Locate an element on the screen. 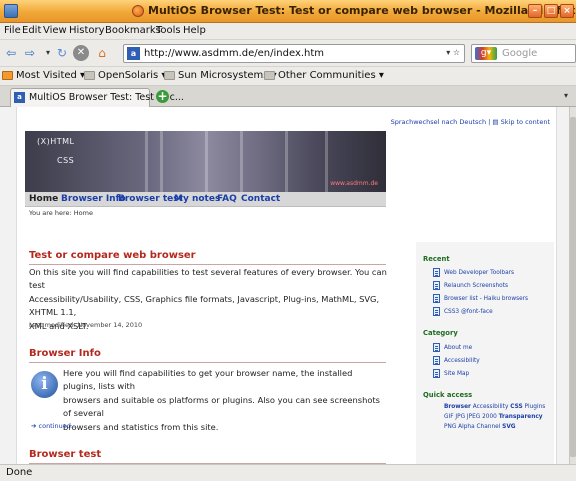 The image size is (576, 481). last-modified: Last modified: November 14, 2010 is located at coordinates (86, 325).